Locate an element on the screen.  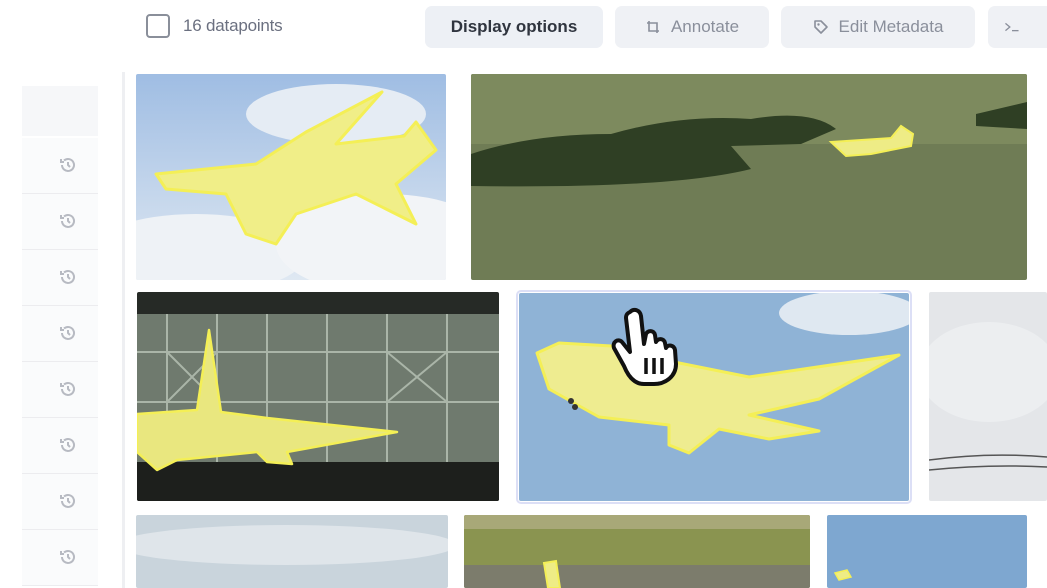
edit-metadata-button: Edit Metadata is located at coordinates (878, 27).